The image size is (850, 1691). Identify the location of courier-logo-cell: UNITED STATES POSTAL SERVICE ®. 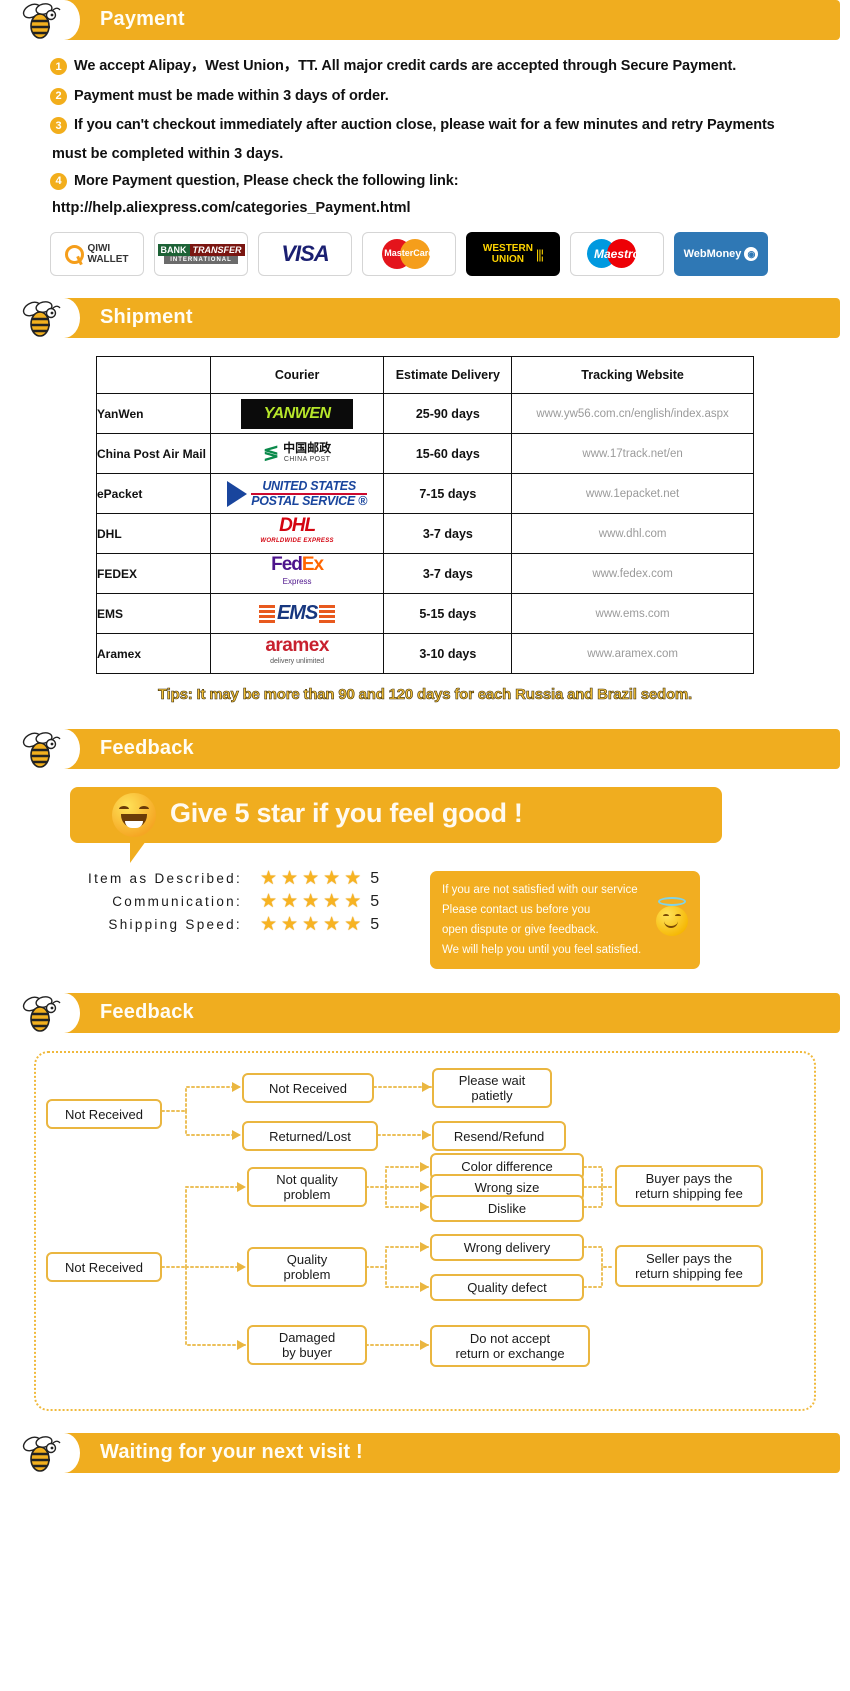
(297, 494).